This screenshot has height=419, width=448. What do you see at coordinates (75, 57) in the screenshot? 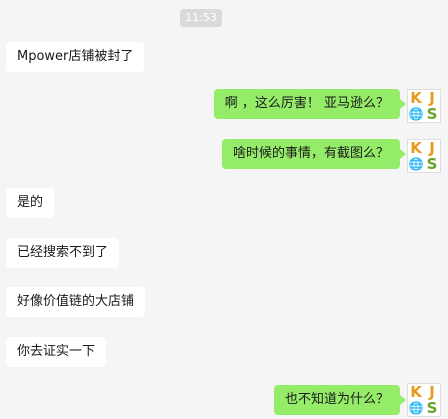
I see `message-incoming: Mpower店铺被封了` at bounding box center [75, 57].